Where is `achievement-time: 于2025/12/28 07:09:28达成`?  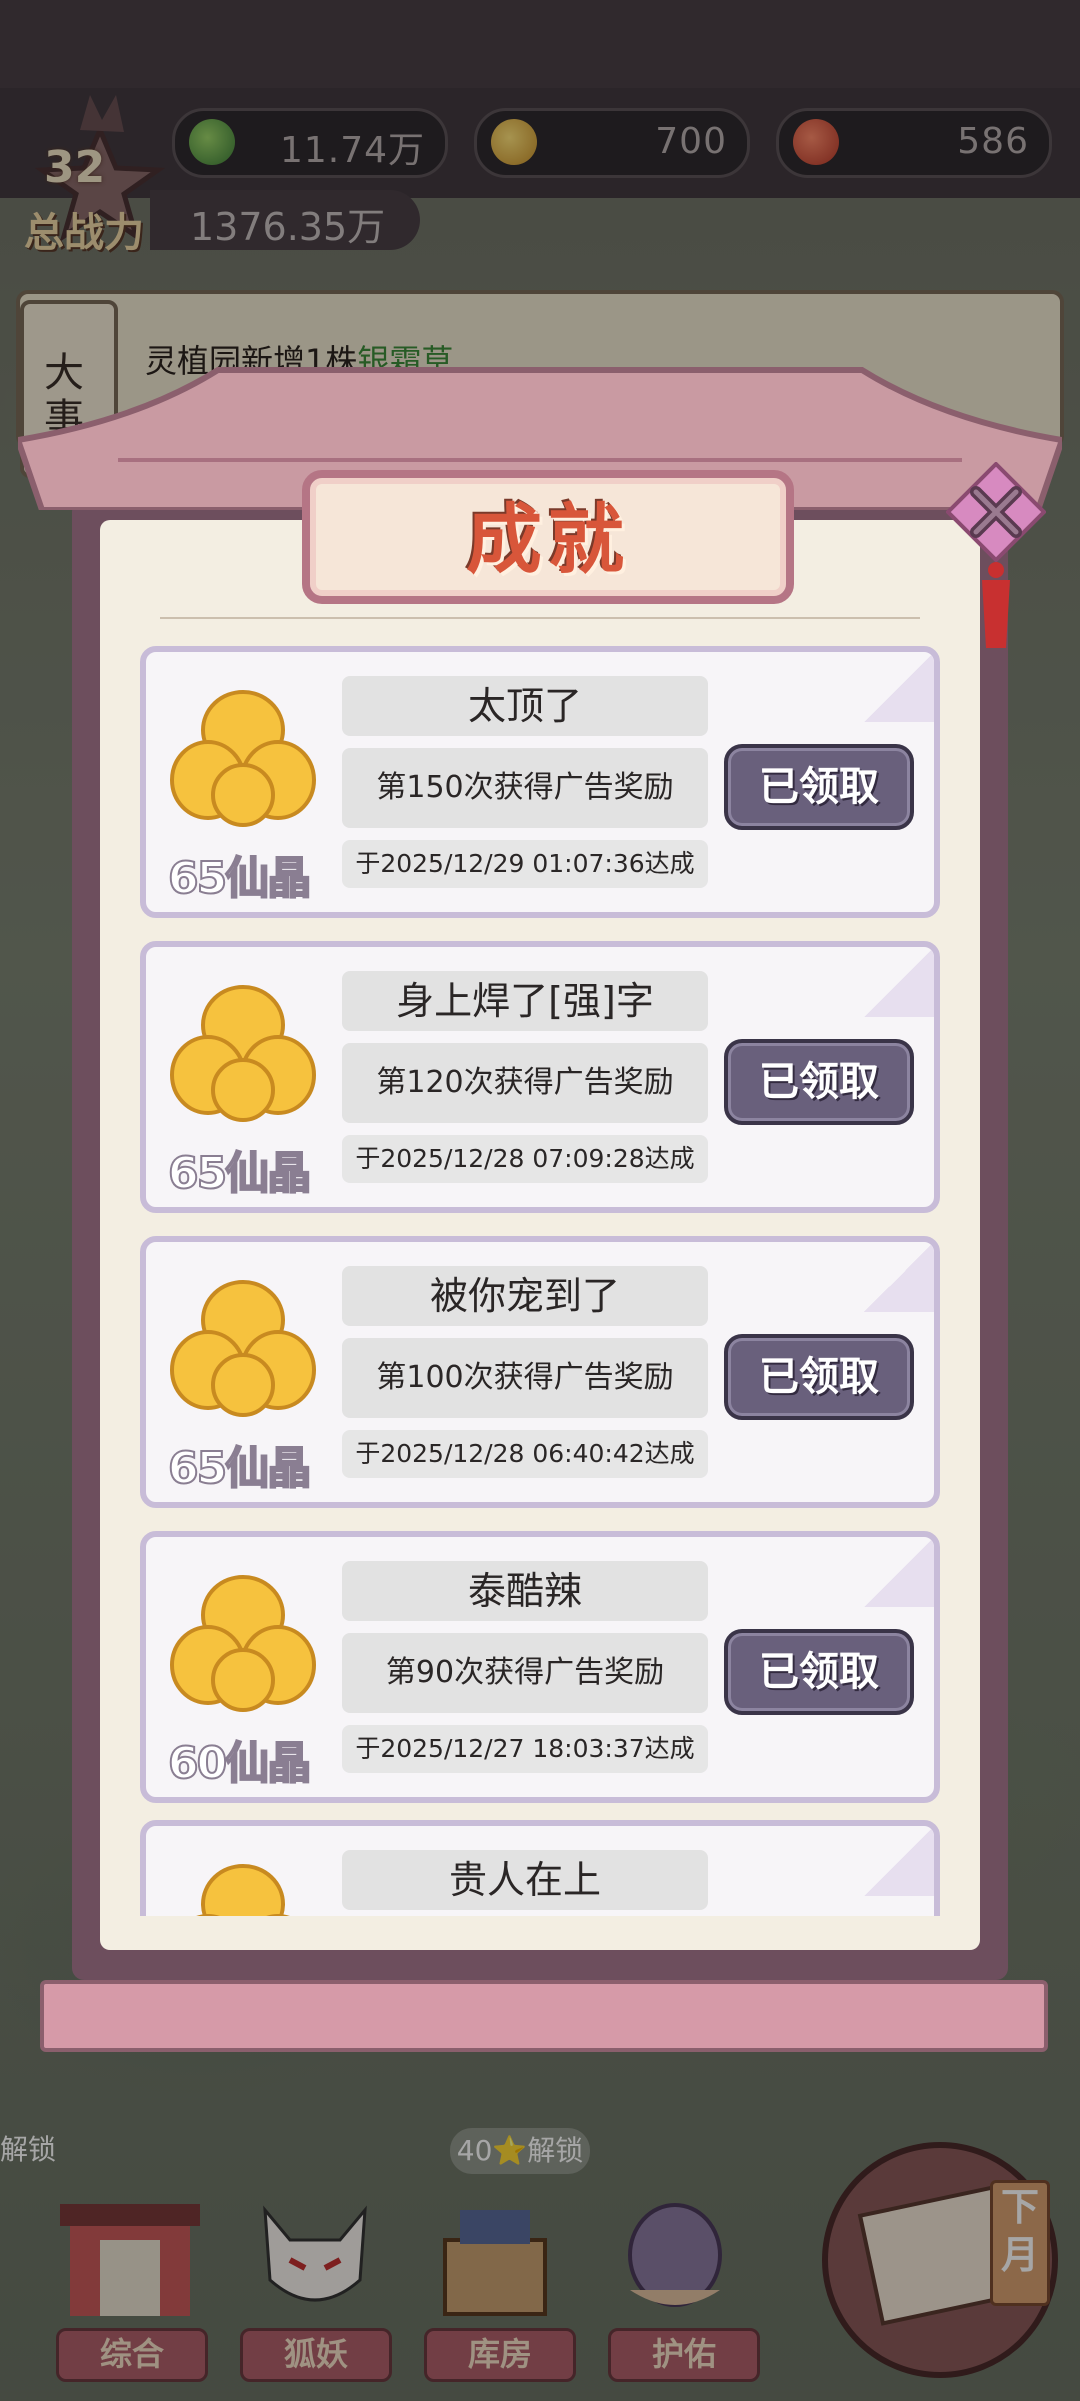
achievement-time: 于2025/12/28 07:09:28达成 is located at coordinates (525, 1159).